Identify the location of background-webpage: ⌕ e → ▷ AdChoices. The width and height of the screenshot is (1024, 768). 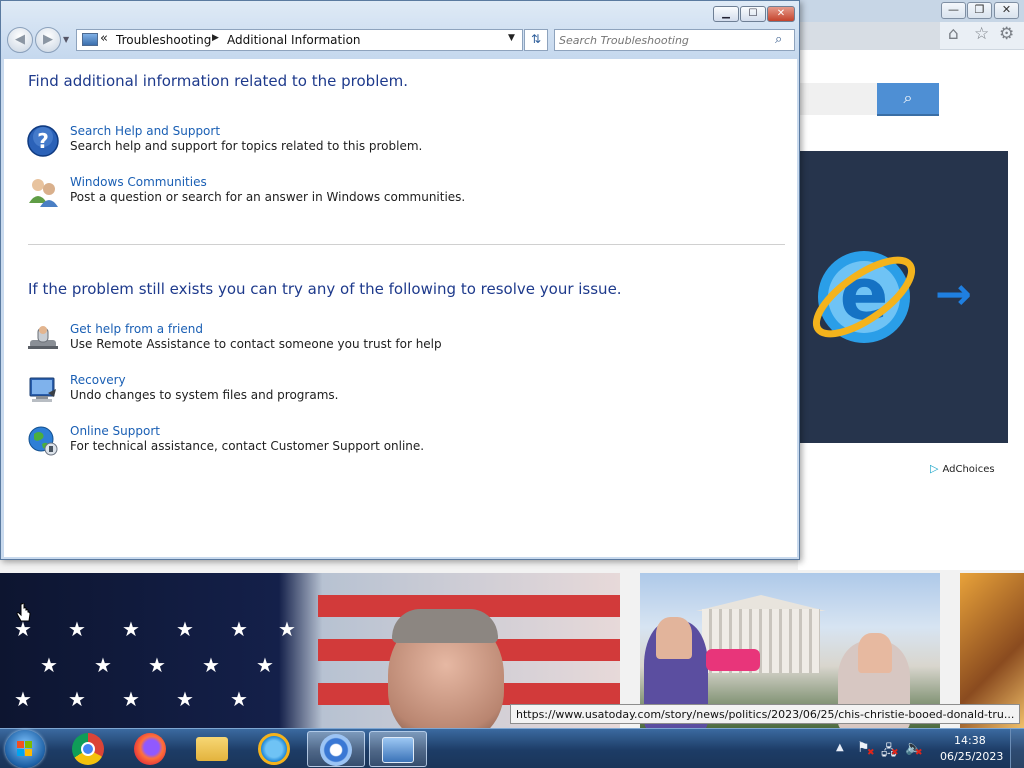
(911, 310).